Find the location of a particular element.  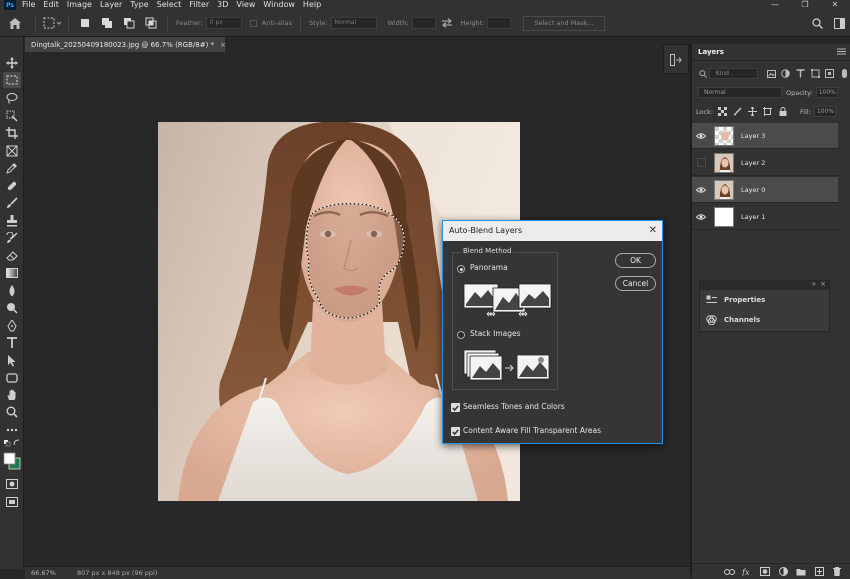

subtract-from-selection-icon is located at coordinates (129, 23).